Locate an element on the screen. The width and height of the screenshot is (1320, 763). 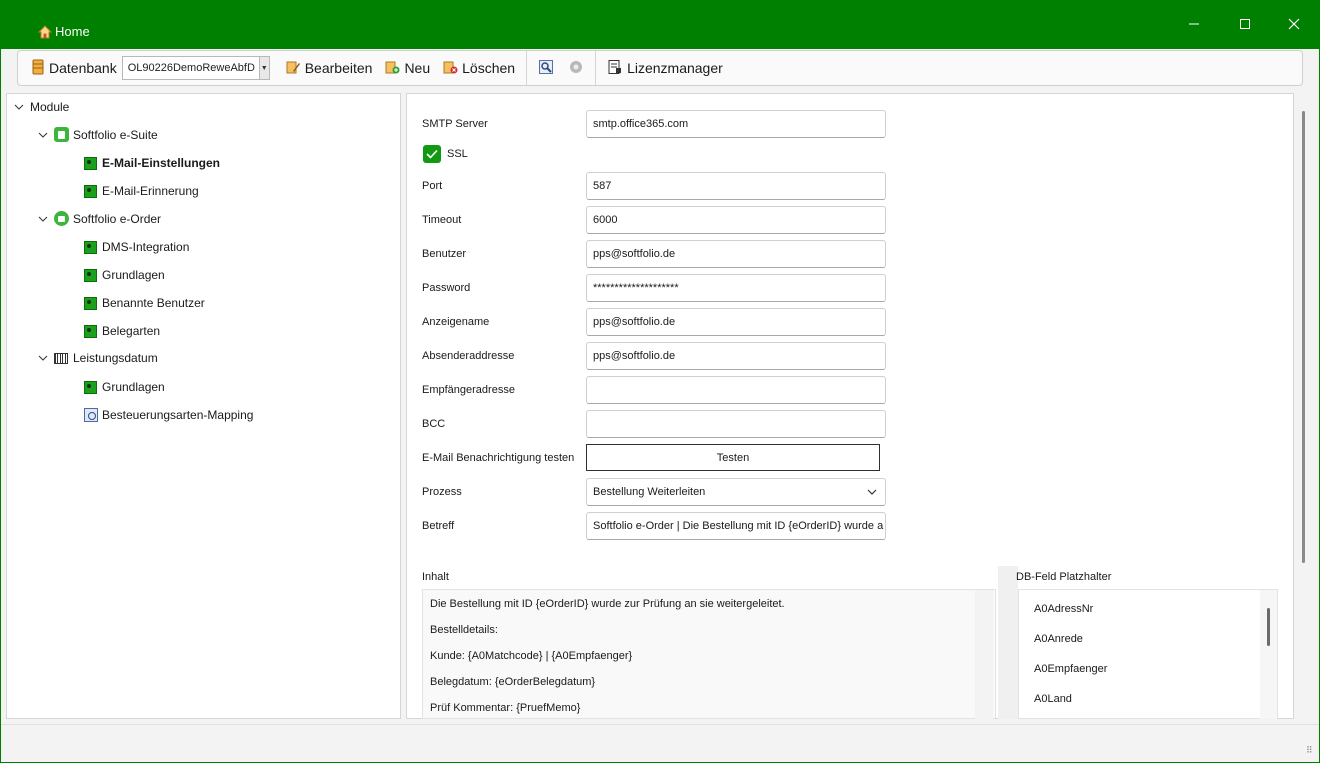
bcc-label: BCC is located at coordinates (434, 424).